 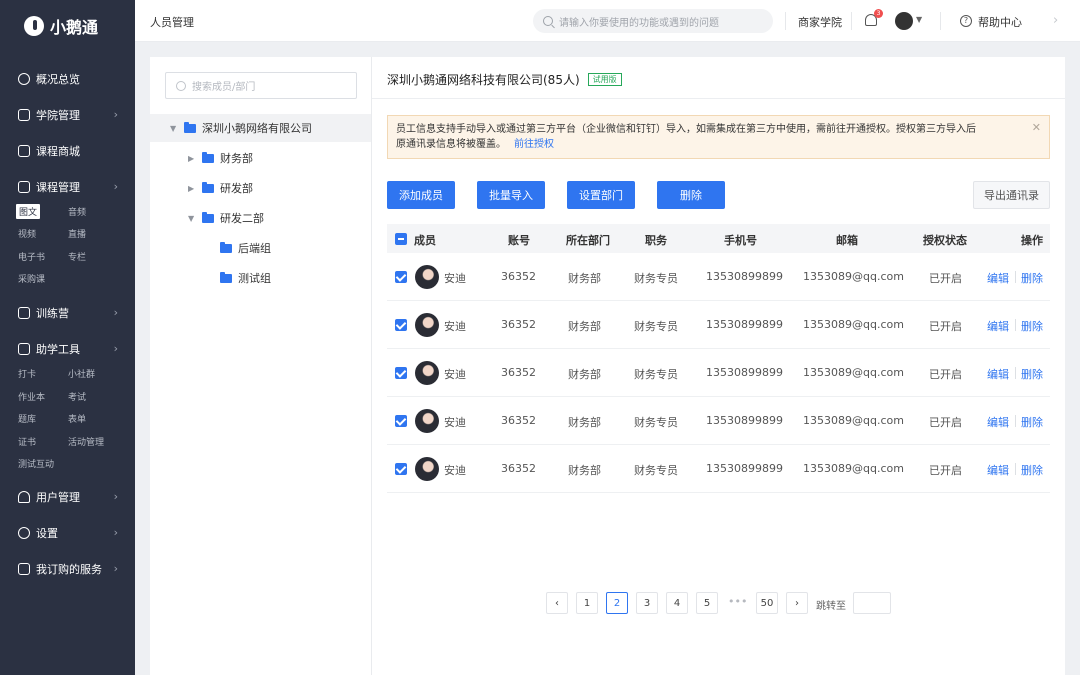 What do you see at coordinates (24, 115) in the screenshot?
I see `school-icon` at bounding box center [24, 115].